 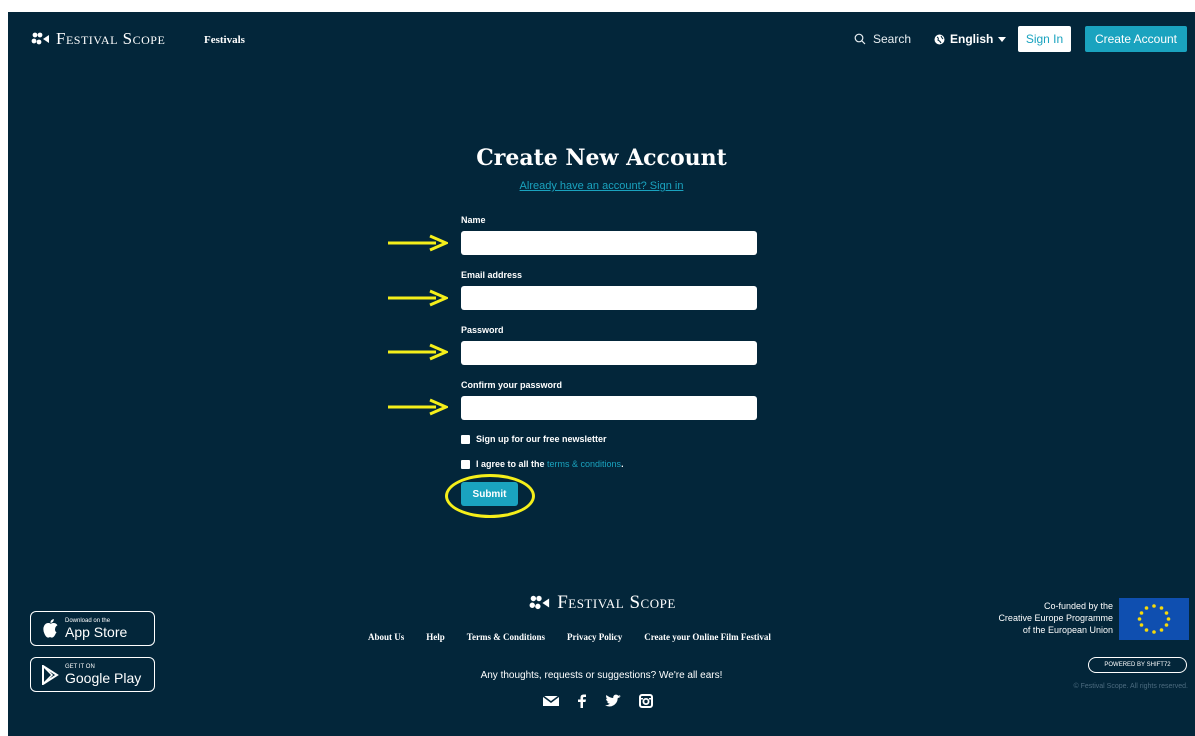 I want to click on password-field, so click(x=609, y=353).